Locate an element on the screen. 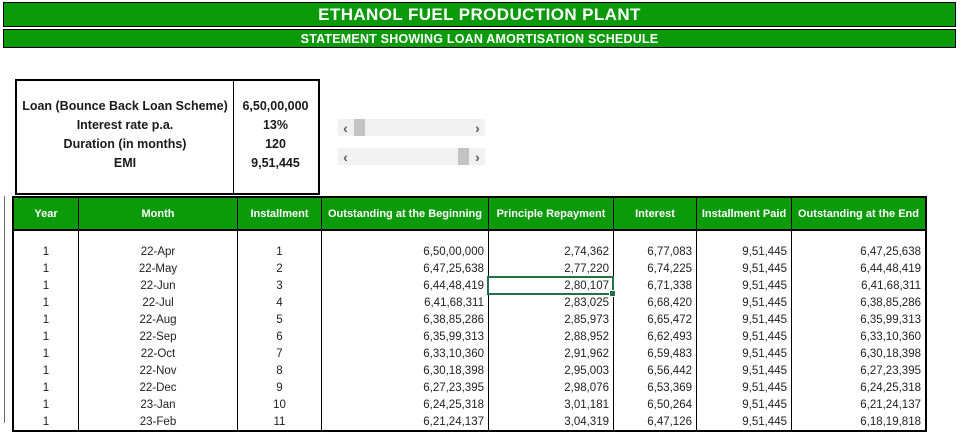  cell-principle-repayment: 2,88,952 is located at coordinates (551, 336).